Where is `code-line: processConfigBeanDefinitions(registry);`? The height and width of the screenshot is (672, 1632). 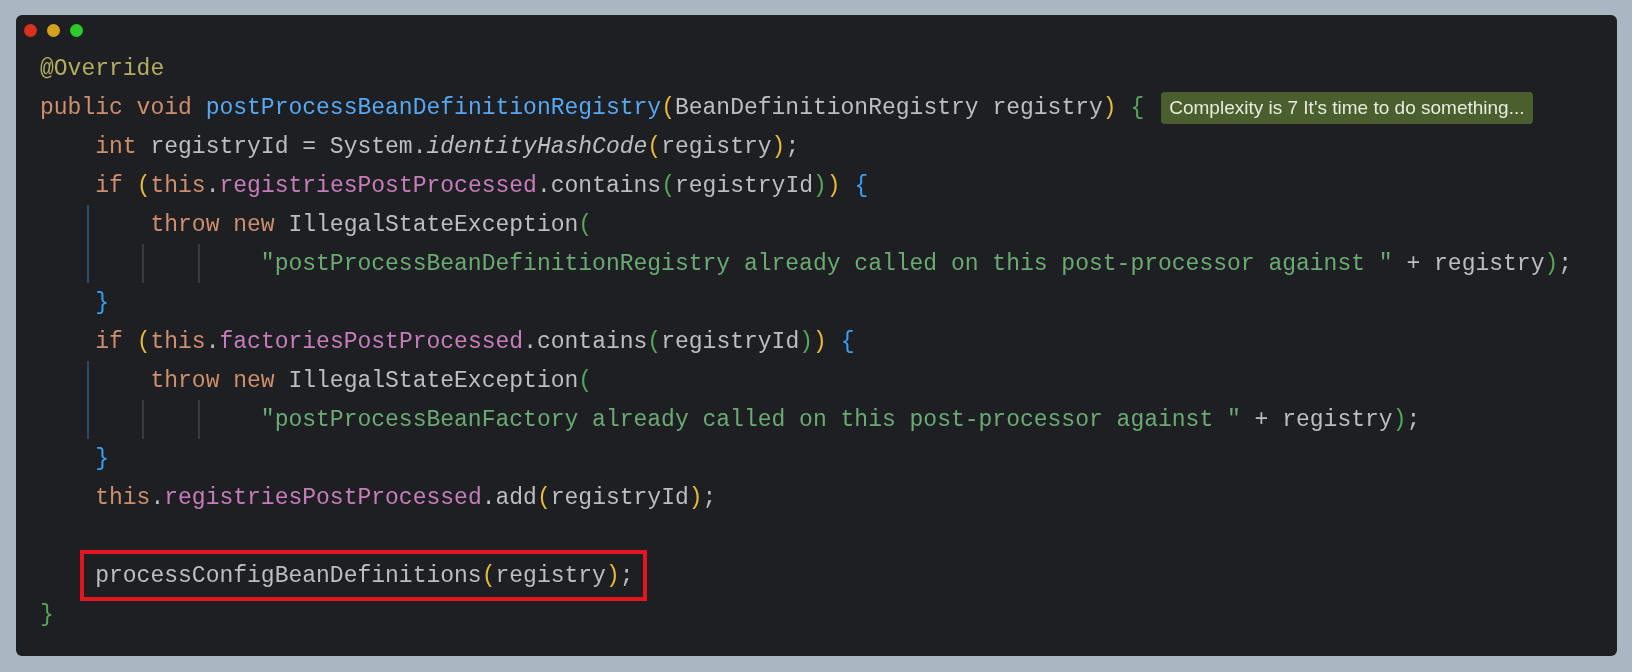
code-line: processConfigBeanDefinitions(registry); is located at coordinates (364, 576).